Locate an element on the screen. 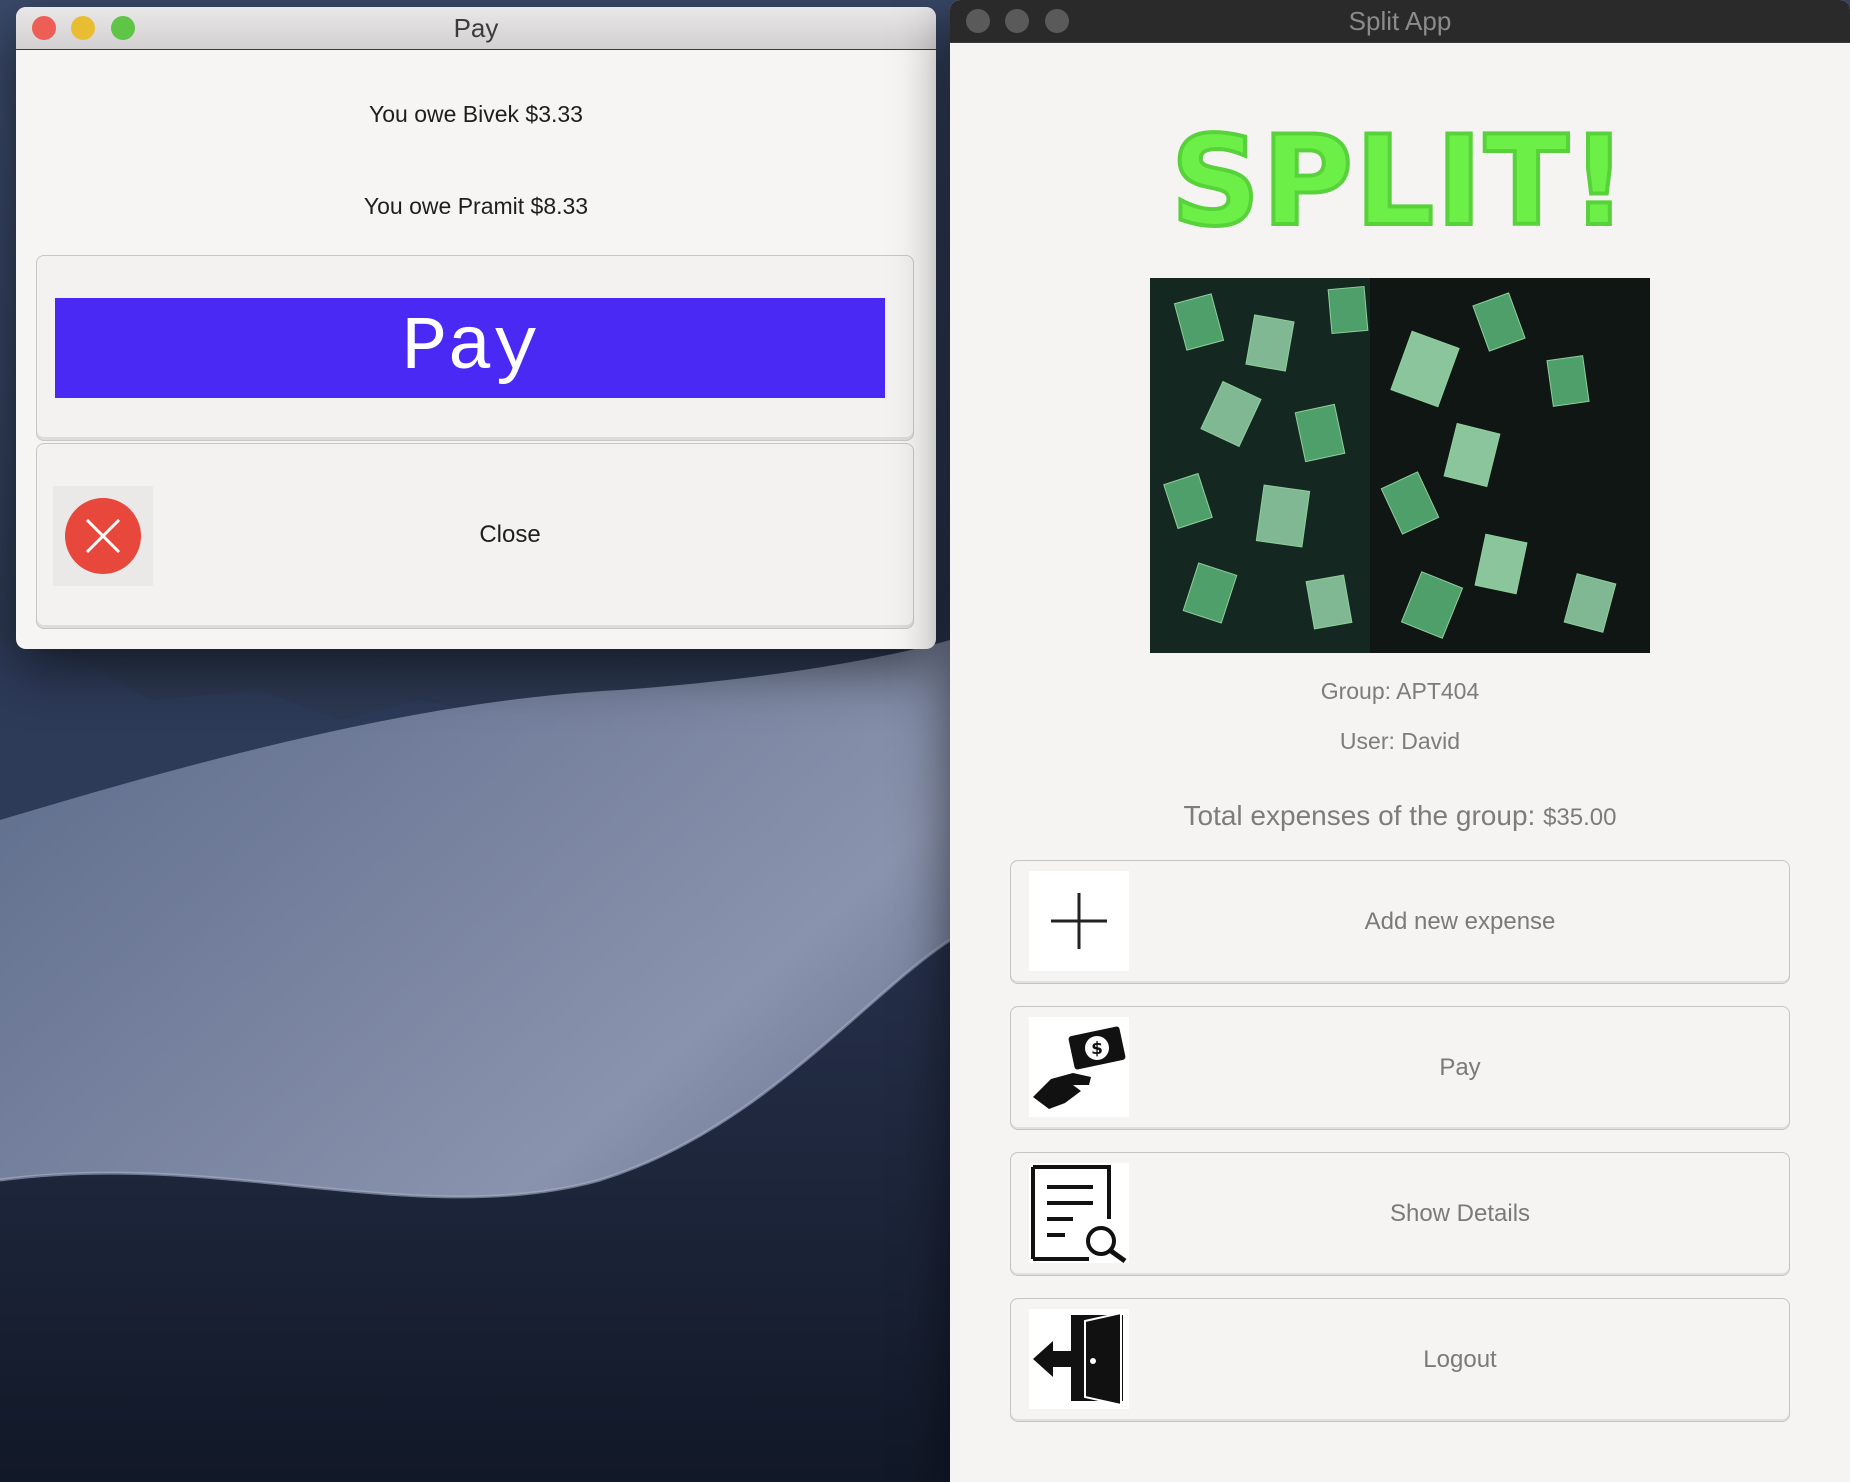 Image resolution: width=1850 pixels, height=1482 pixels. pay-button-label: Pay is located at coordinates (470, 348).